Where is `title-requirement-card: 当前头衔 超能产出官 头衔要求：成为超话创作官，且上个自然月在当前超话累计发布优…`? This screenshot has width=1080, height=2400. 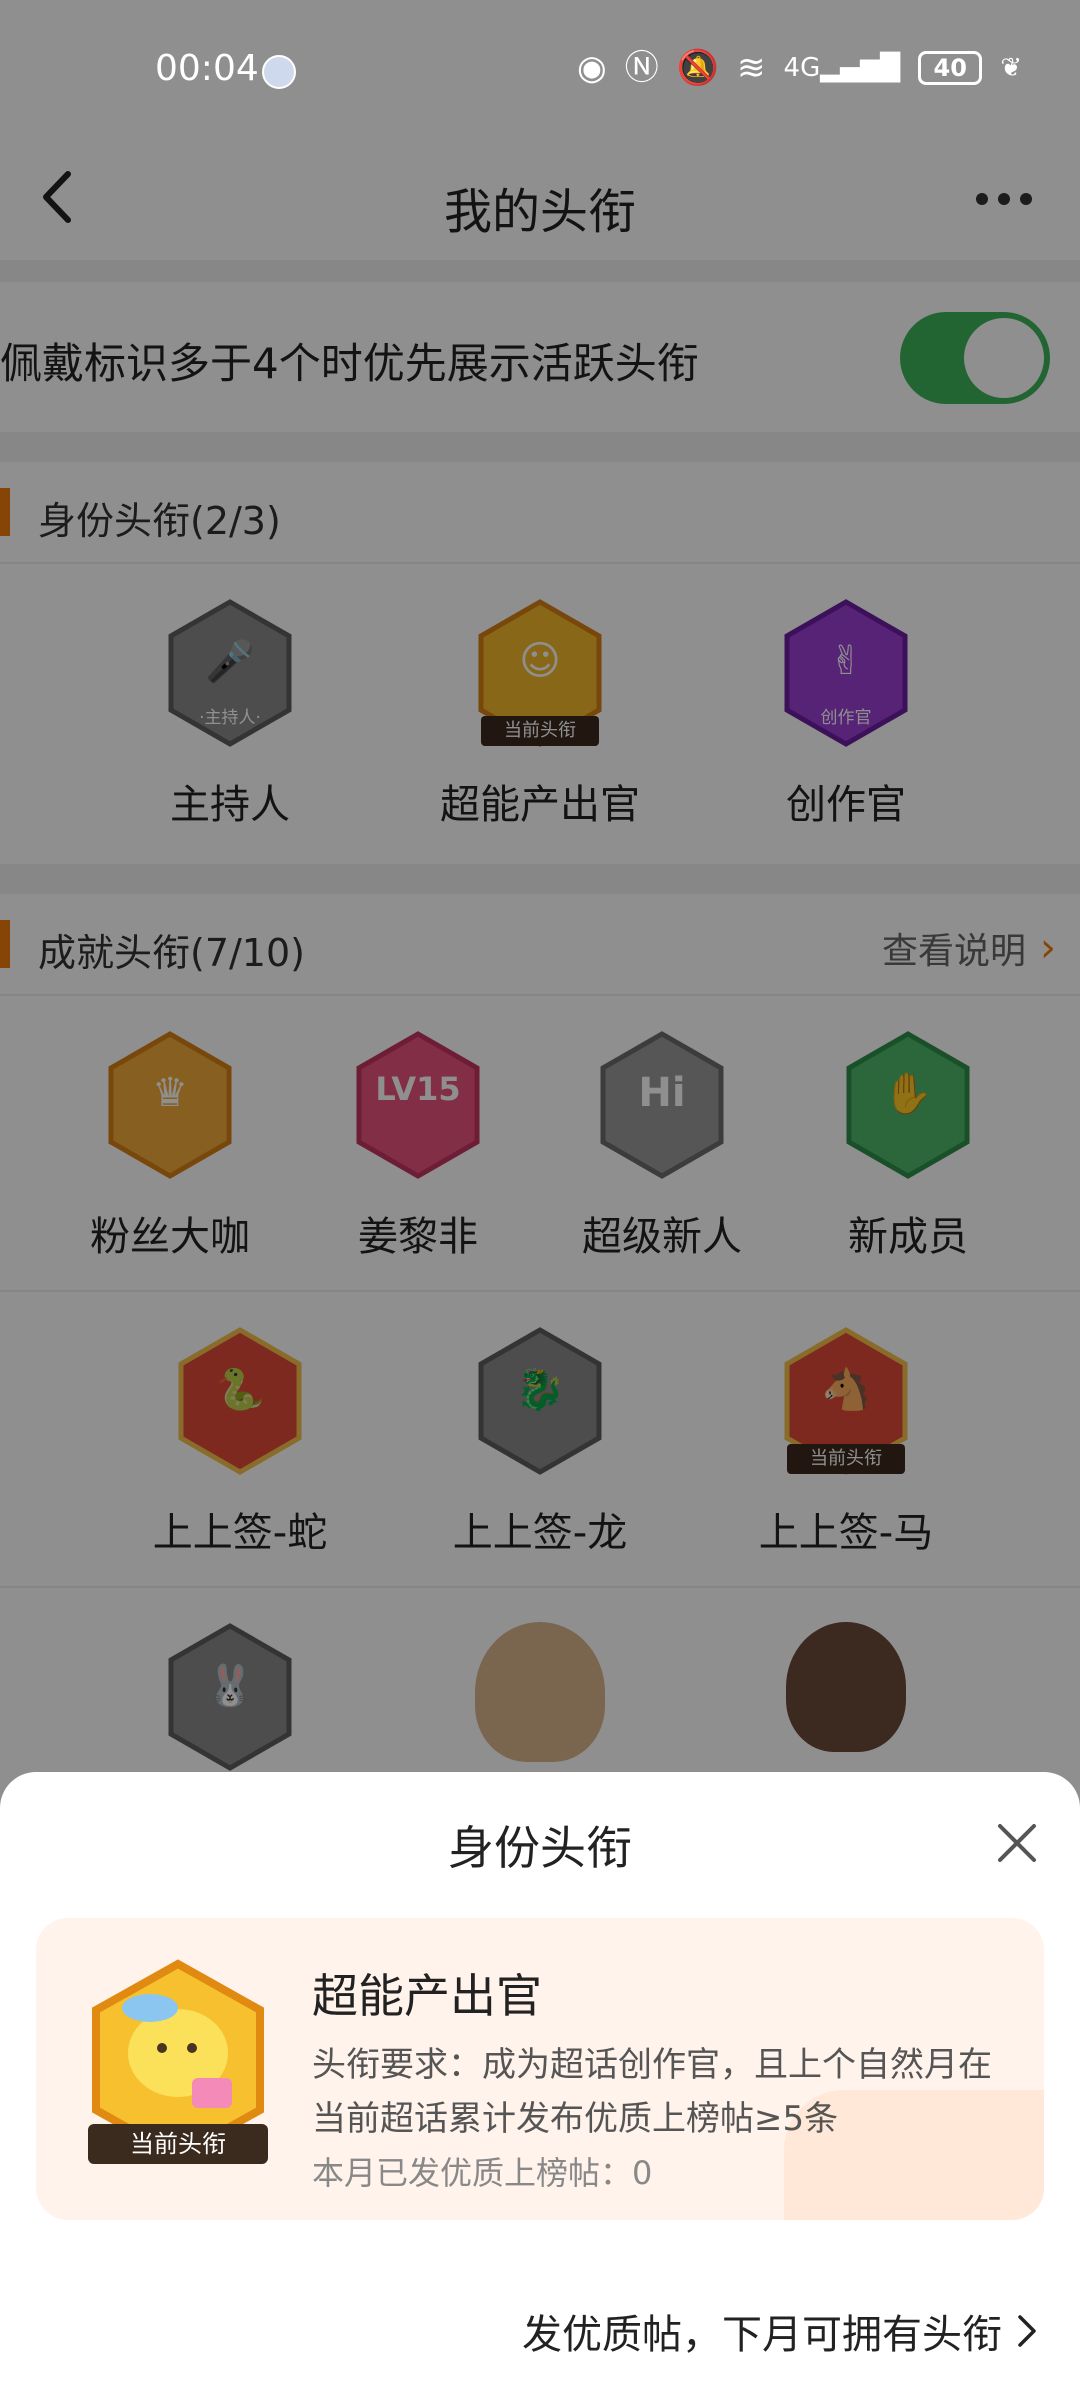 title-requirement-card: 当前头衔 超能产出官 头衔要求：成为超话创作官，且上个自然月在当前超话累计发布优… is located at coordinates (540, 2069).